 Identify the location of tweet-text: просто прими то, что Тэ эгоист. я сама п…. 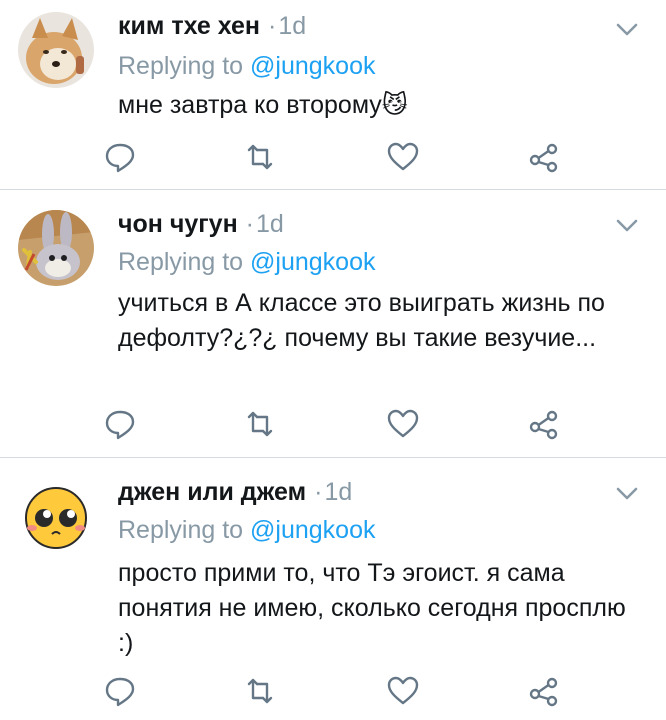
(372, 608).